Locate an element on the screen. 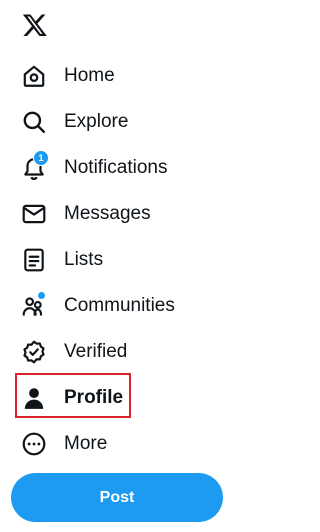  list-icon is located at coordinates (34, 260).